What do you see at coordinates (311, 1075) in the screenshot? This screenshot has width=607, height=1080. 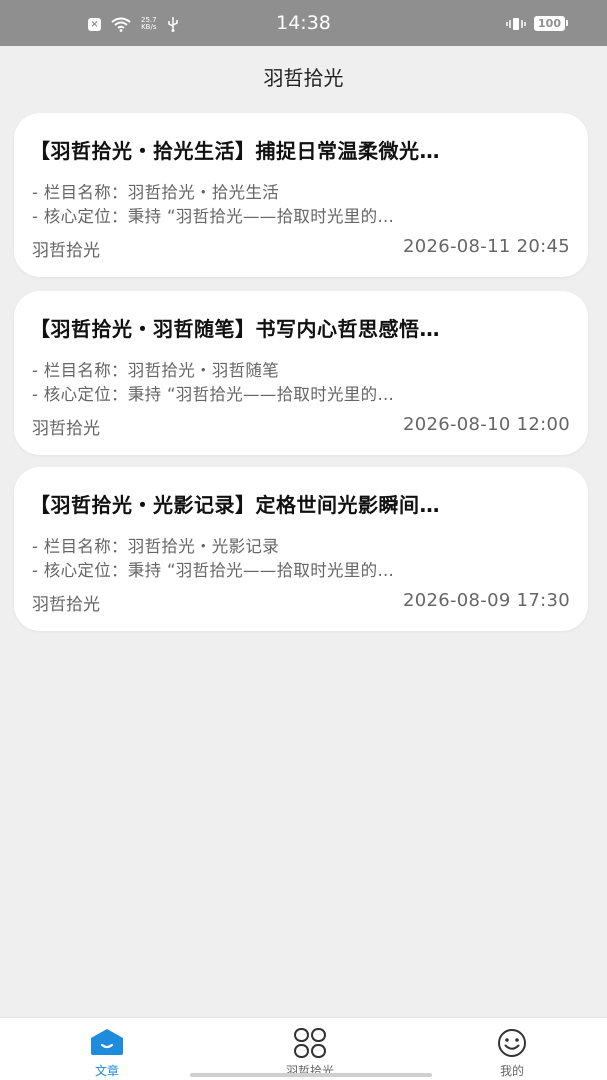 I see `home-indicator` at bounding box center [311, 1075].